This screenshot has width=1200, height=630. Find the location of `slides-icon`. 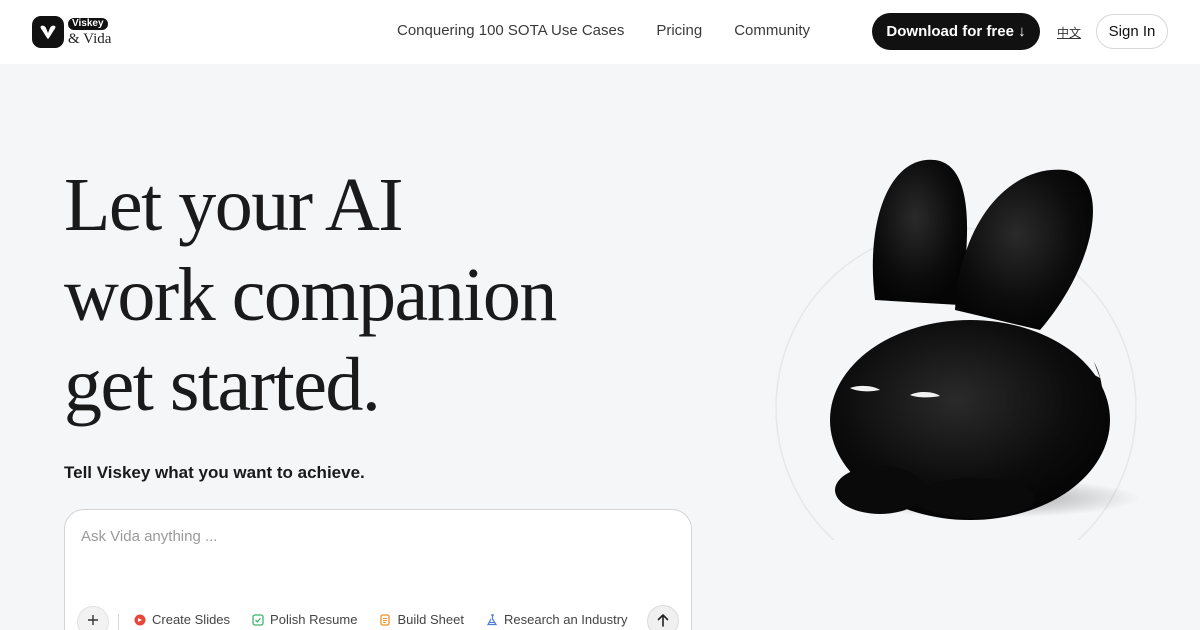

slides-icon is located at coordinates (140, 620).